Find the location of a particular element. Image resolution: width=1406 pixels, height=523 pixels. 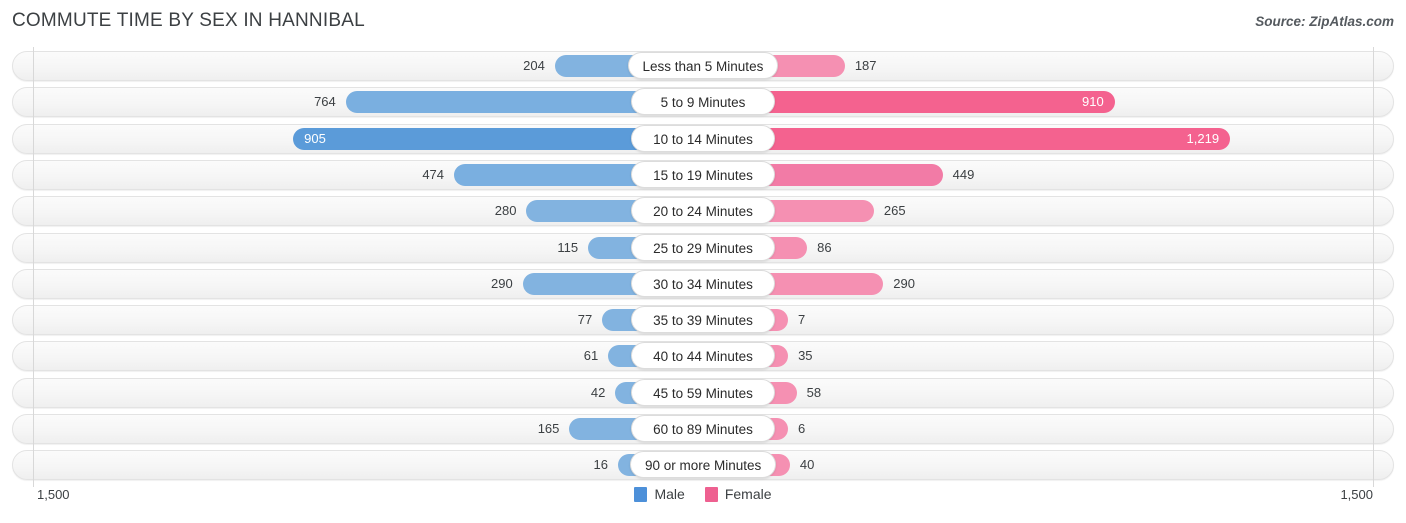

category-label-pill: 35 to 39 Minutes is located at coordinates (703, 320).